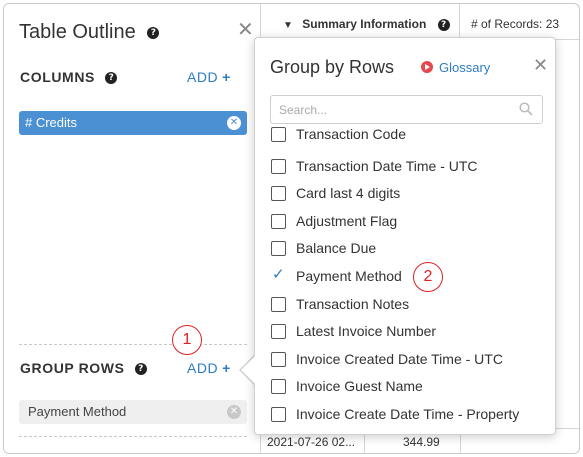 This screenshot has width=583, height=457. What do you see at coordinates (77, 411) in the screenshot?
I see `group-chip-label: Payment Method` at bounding box center [77, 411].